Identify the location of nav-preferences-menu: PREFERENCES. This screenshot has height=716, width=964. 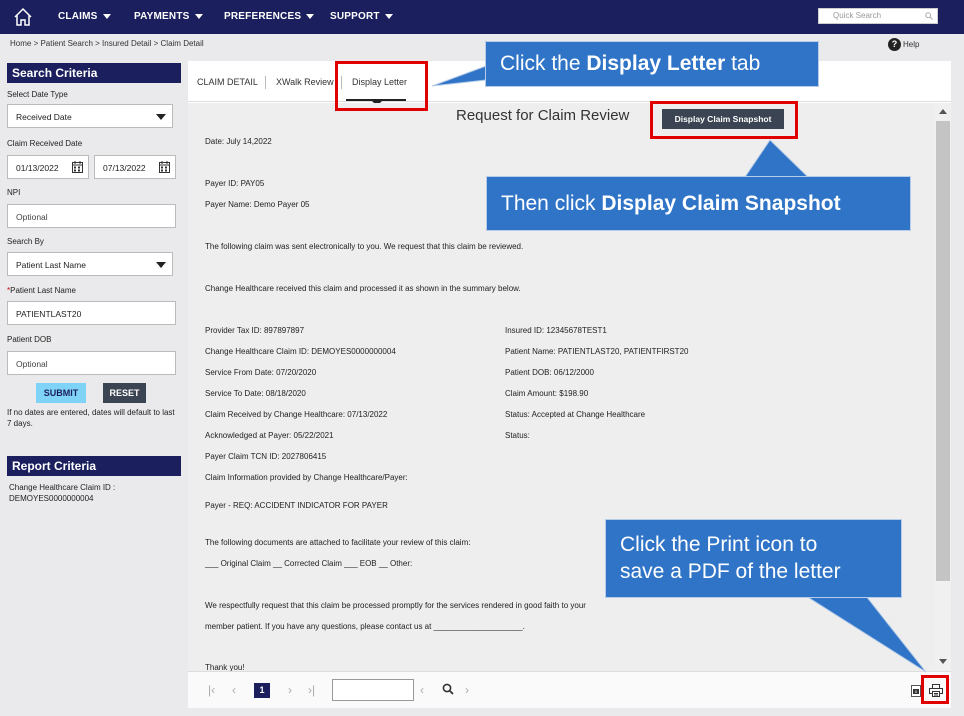
(269, 16).